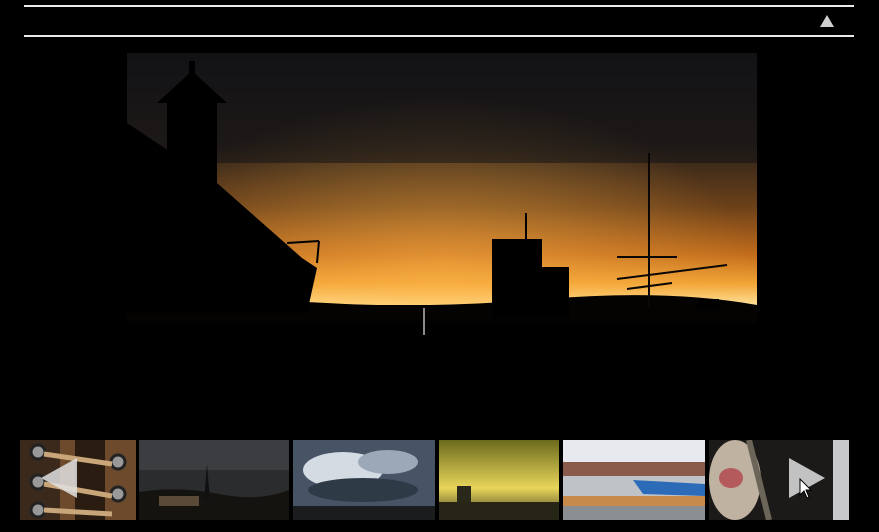  Describe the element at coordinates (807, 478) in the screenshot. I see `arrow-right-icon` at that location.